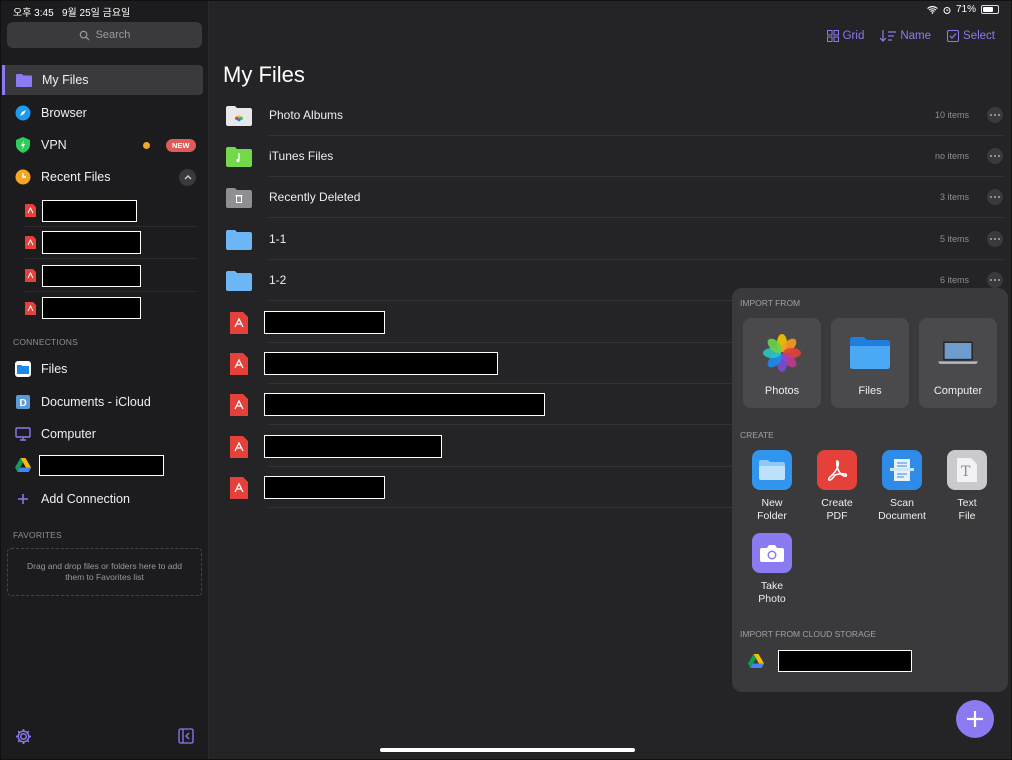  What do you see at coordinates (606, 197) in the screenshot?
I see `file-row-recently-deleted: Recently Deleted 3 items` at bounding box center [606, 197].